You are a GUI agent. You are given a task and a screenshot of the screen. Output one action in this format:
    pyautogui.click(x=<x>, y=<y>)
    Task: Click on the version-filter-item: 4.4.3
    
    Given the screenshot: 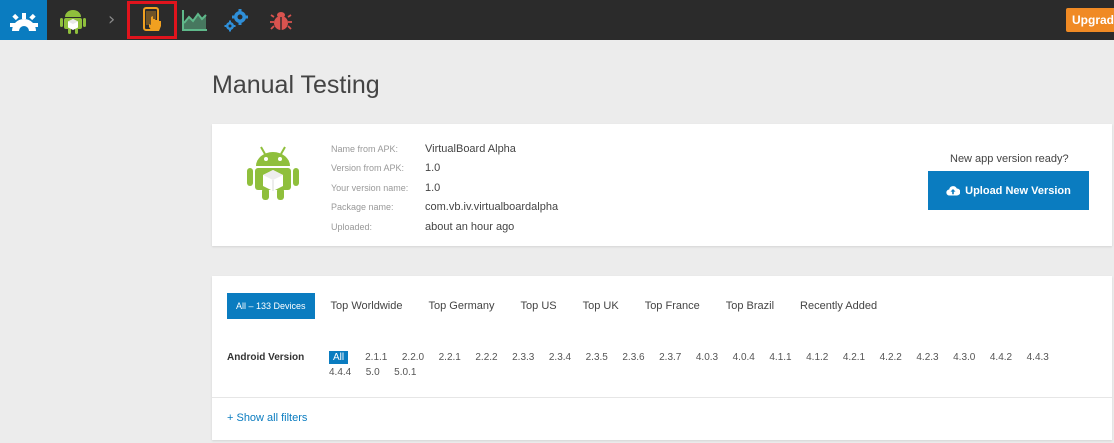 What is the action you would take?
    pyautogui.click(x=1038, y=357)
    